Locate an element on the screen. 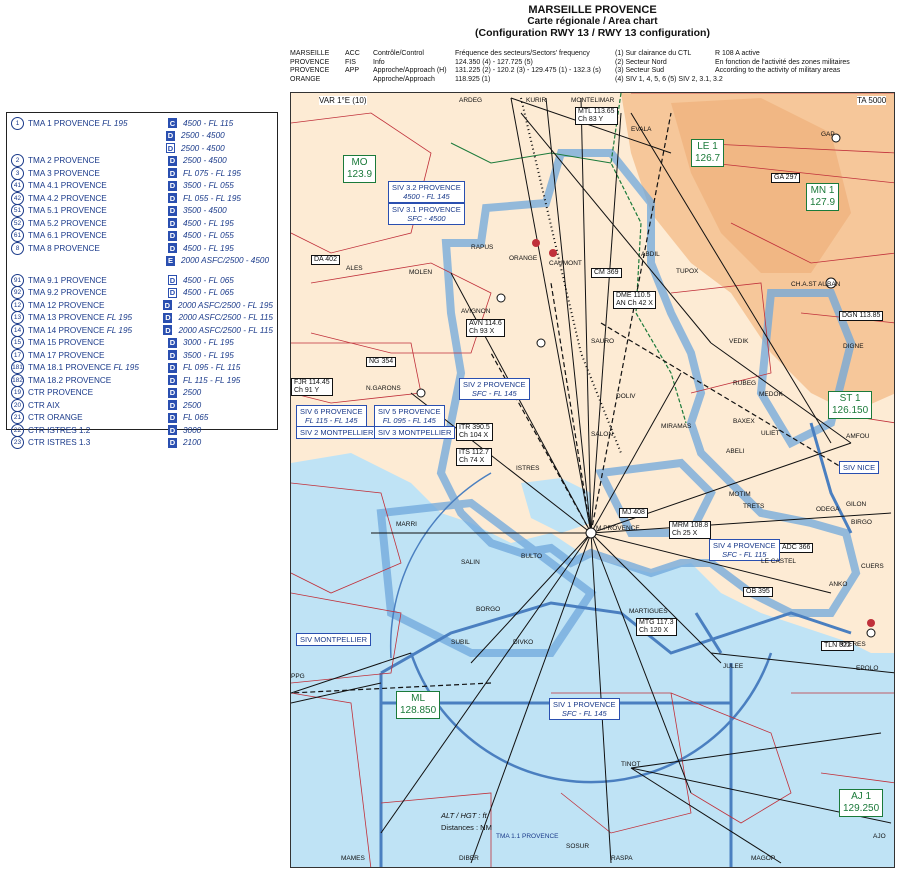 This screenshot has width=900, height=872. legend-limits: FL 055 - FL 195 is located at coordinates (212, 198).